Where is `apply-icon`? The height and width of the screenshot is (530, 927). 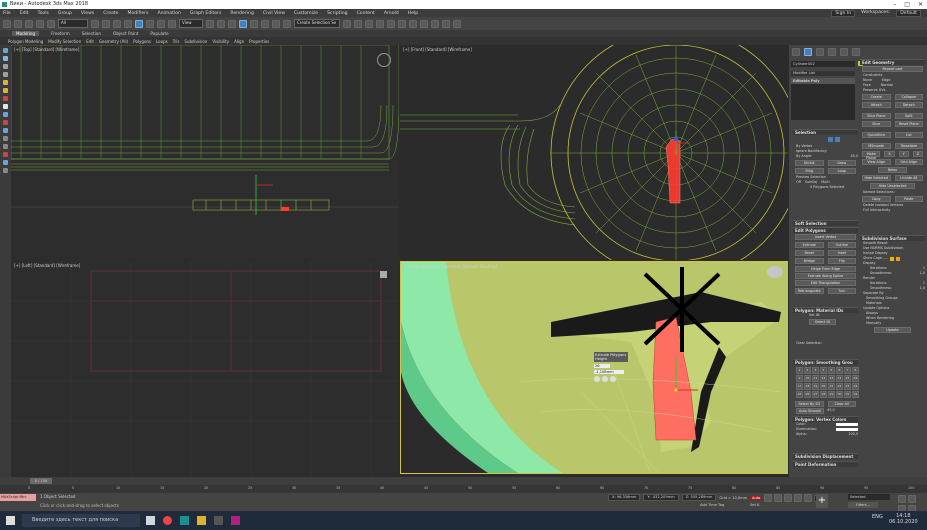 apply-icon is located at coordinates (605, 379).